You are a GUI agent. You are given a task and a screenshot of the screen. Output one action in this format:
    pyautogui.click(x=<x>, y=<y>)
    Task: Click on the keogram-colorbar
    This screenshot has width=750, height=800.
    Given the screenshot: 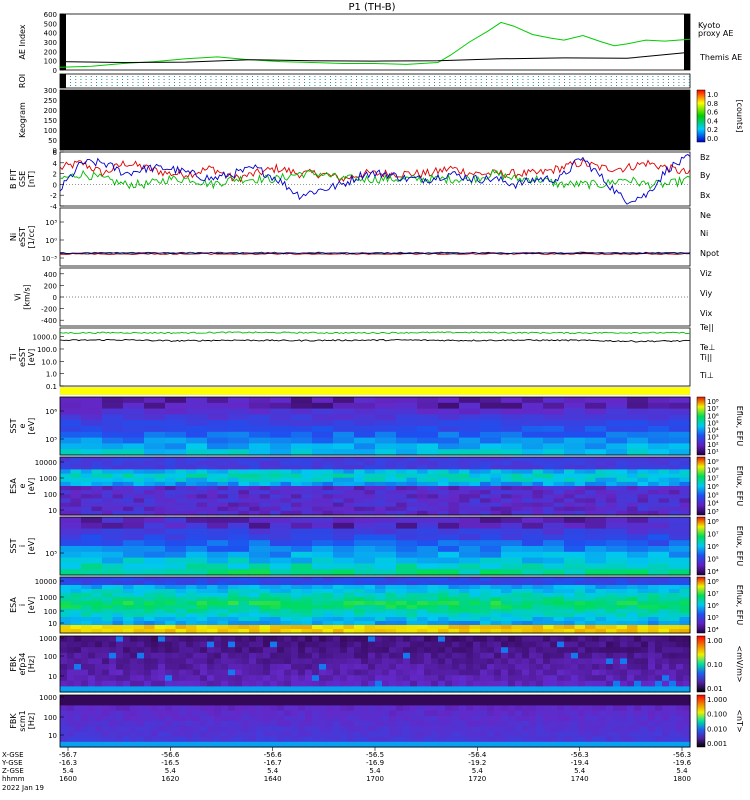 What is the action you would take?
    pyautogui.click(x=701, y=116)
    